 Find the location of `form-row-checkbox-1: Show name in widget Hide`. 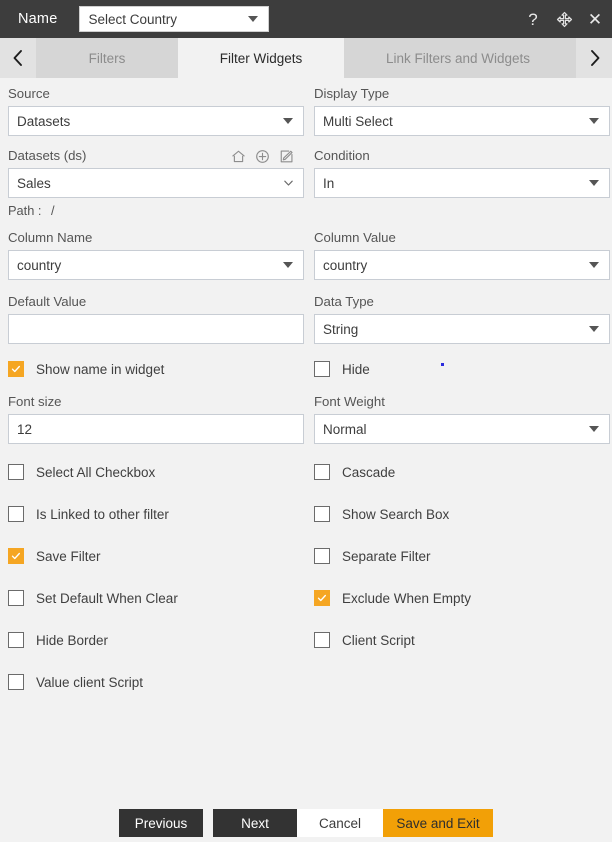

form-row-checkbox-1: Show name in widget Hide is located at coordinates (306, 369).